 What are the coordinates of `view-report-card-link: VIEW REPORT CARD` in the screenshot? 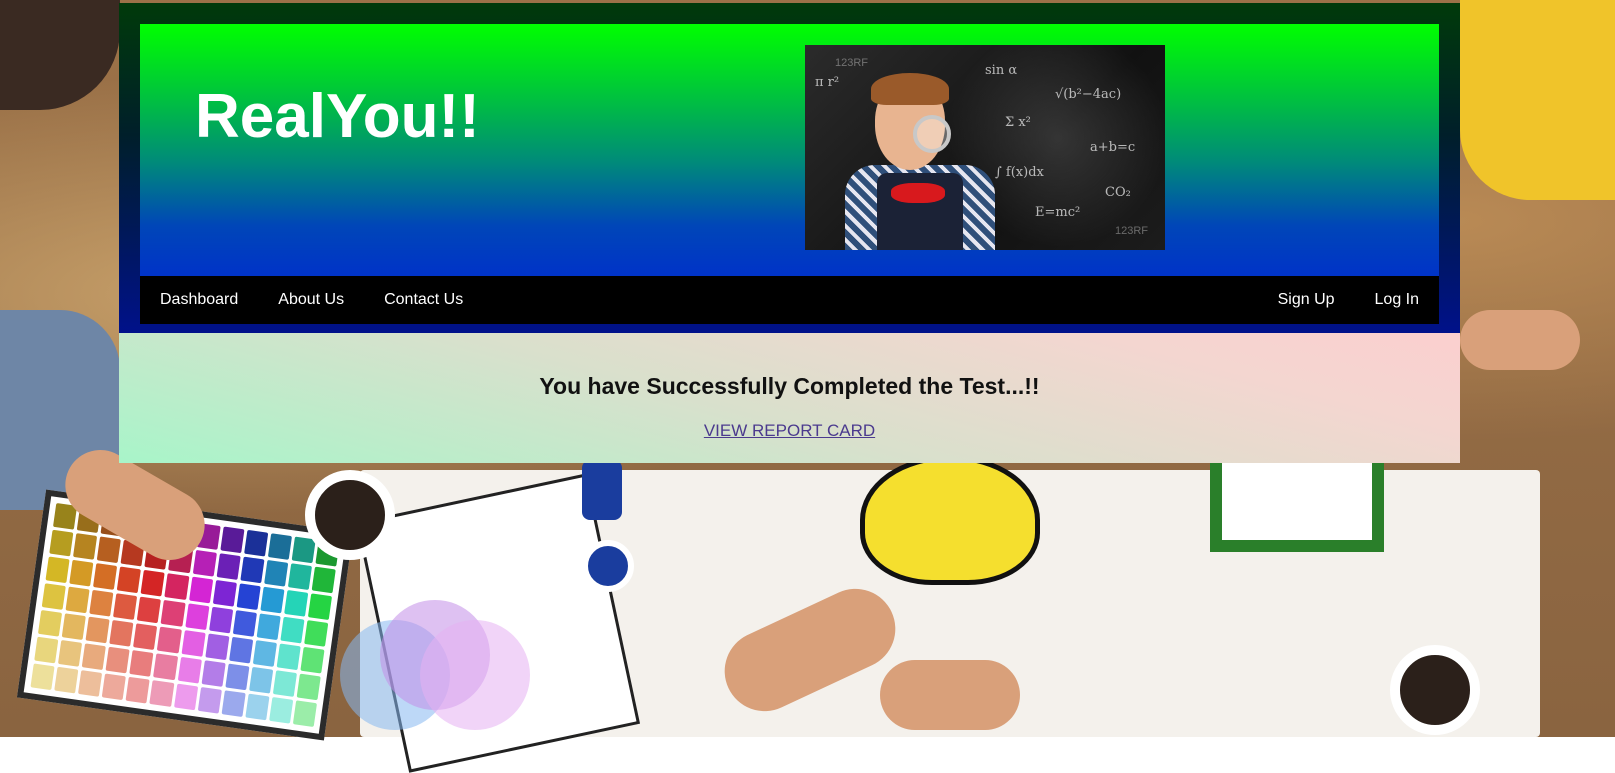 It's located at (789, 431).